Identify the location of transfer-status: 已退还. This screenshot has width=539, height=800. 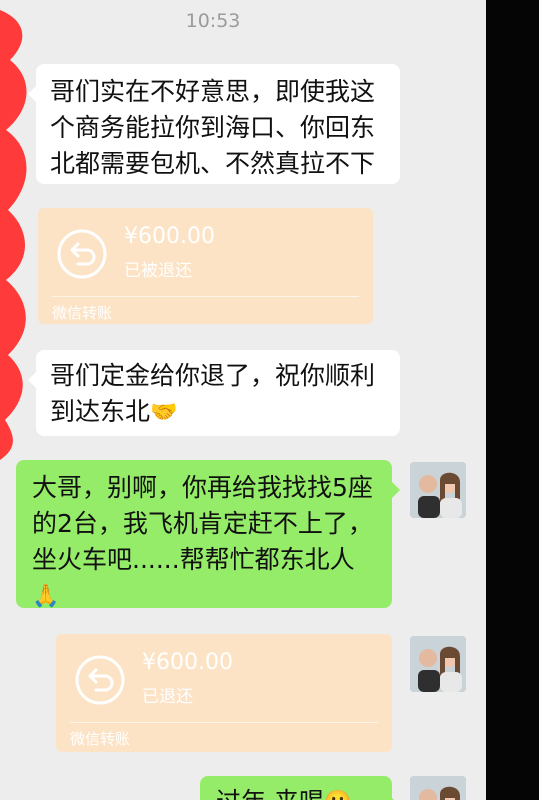
(167, 697).